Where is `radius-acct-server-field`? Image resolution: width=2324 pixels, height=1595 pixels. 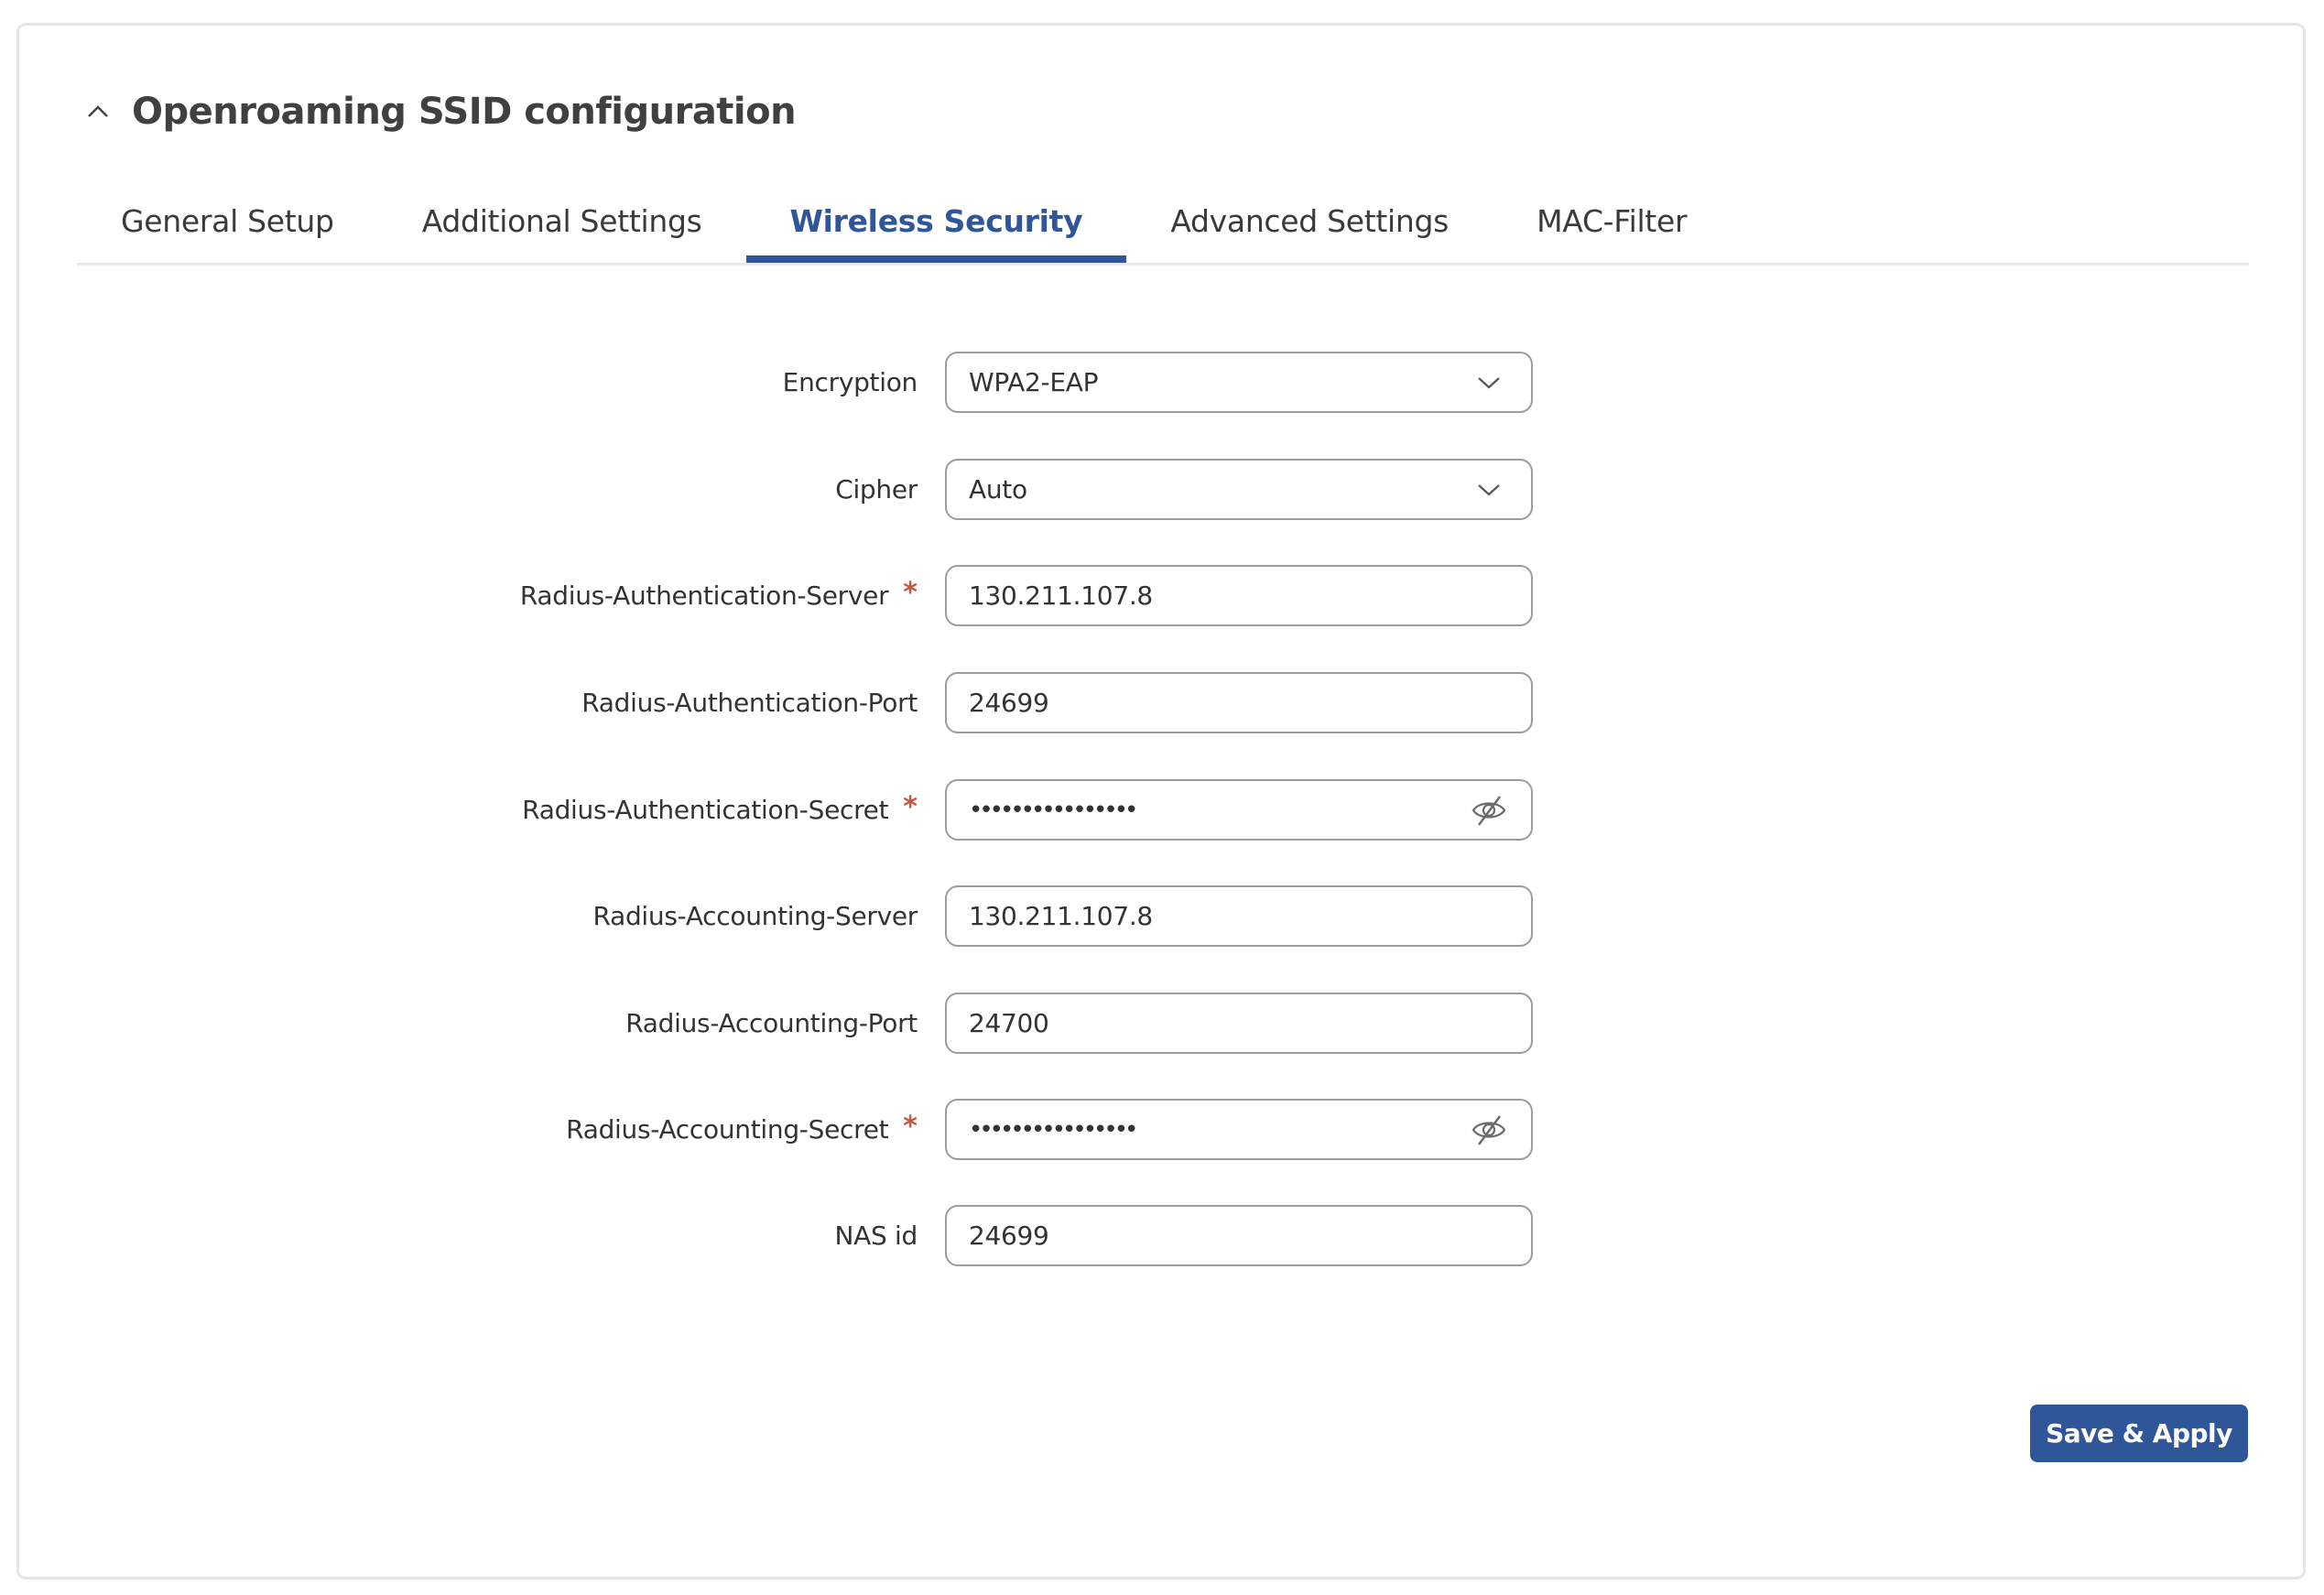
radius-acct-server-field is located at coordinates (1239, 916).